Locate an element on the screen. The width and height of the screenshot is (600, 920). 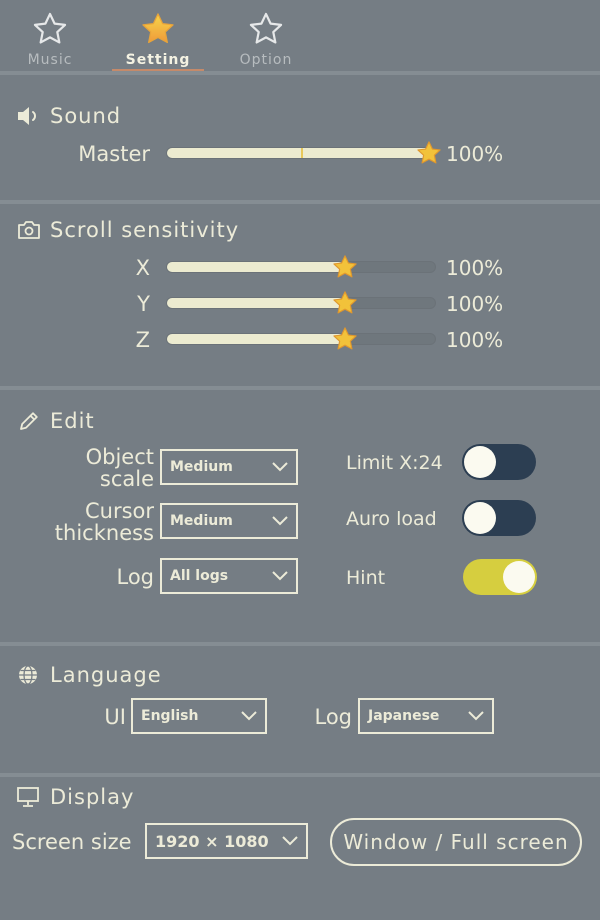
section-title-display: Display is located at coordinates (75, 797).